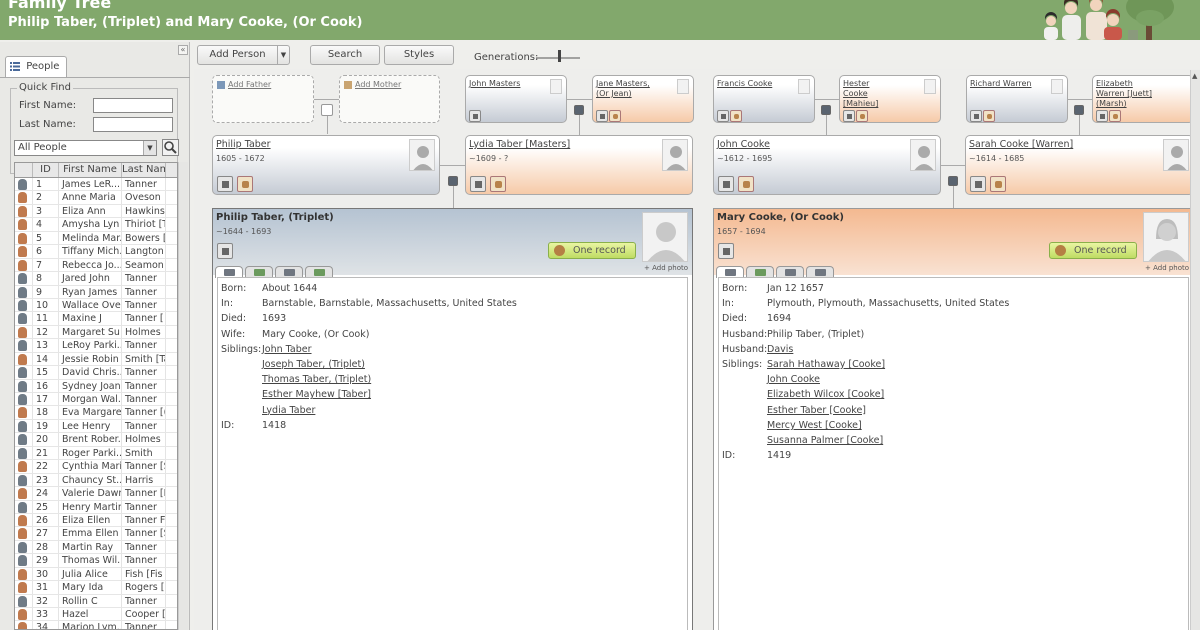  I want to click on column-header-id: ID, so click(46, 170).